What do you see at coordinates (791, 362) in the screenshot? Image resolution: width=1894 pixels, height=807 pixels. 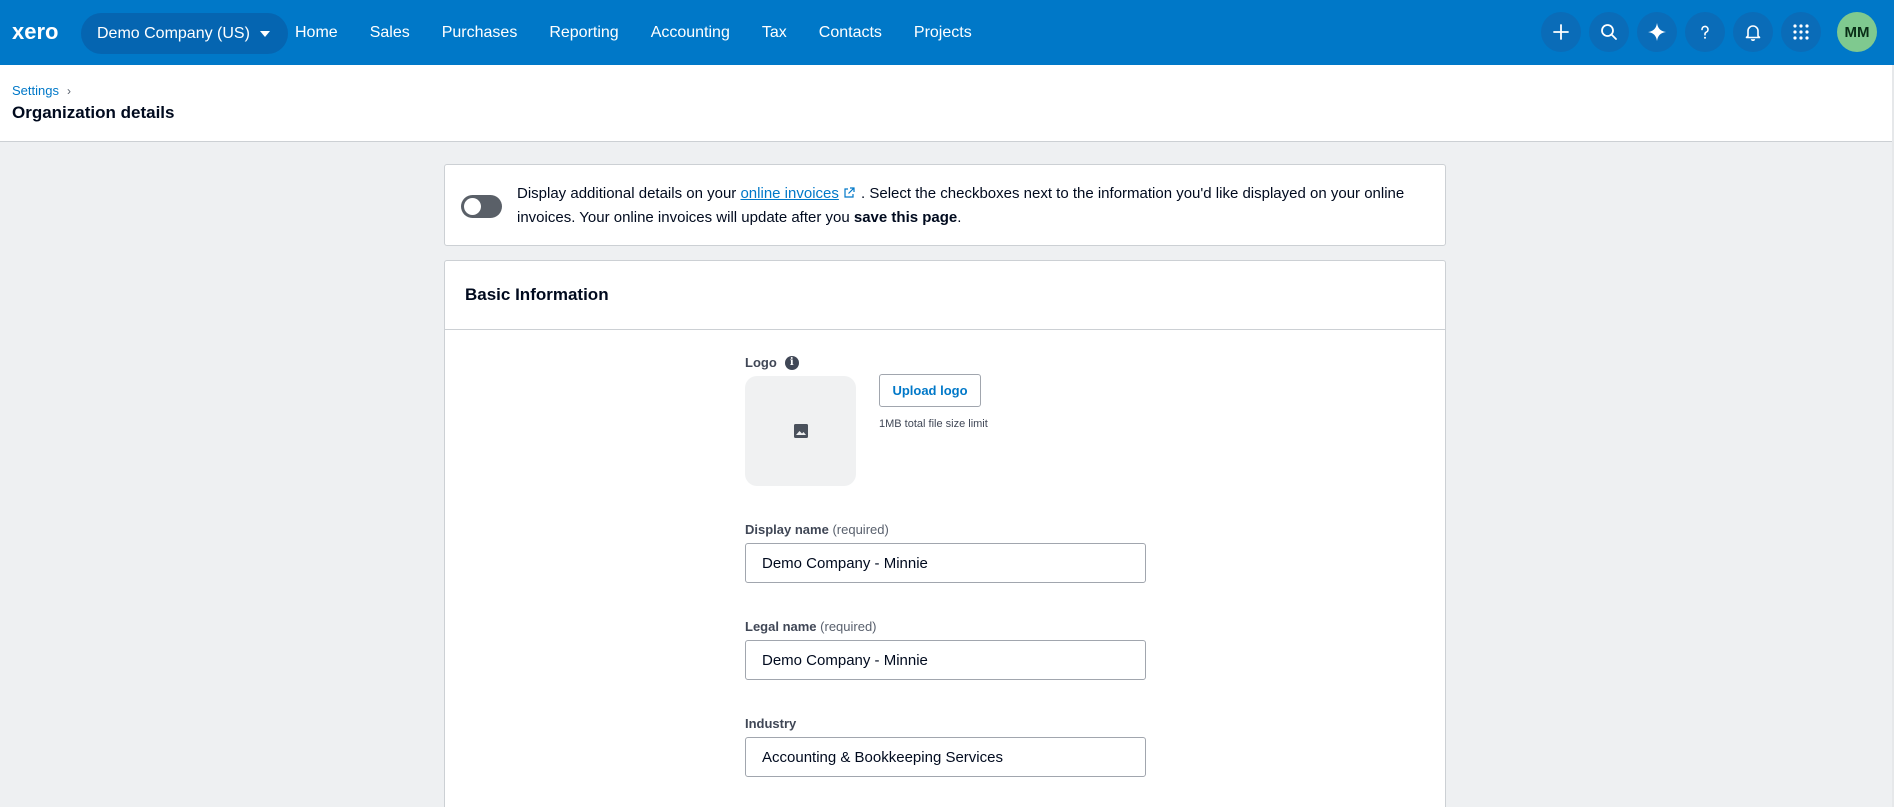 I see `info-icon: i` at bounding box center [791, 362].